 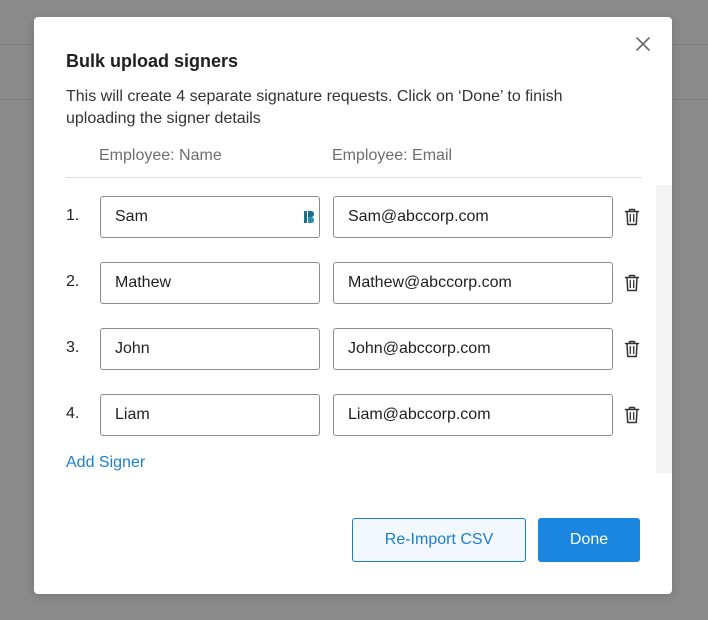 What do you see at coordinates (73, 347) in the screenshot?
I see `row-number: 3.` at bounding box center [73, 347].